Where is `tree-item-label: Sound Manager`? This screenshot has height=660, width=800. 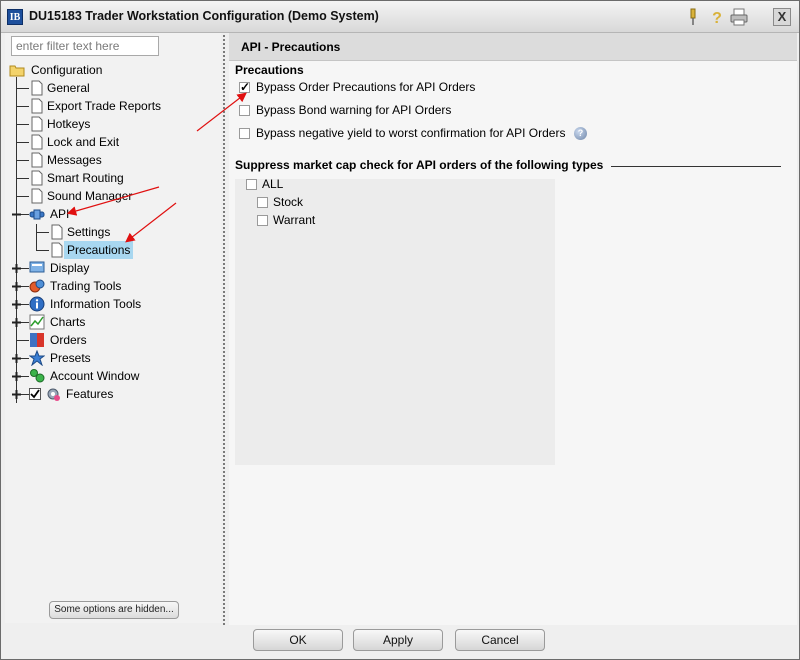
tree-item-label: Sound Manager is located at coordinates (90, 196).